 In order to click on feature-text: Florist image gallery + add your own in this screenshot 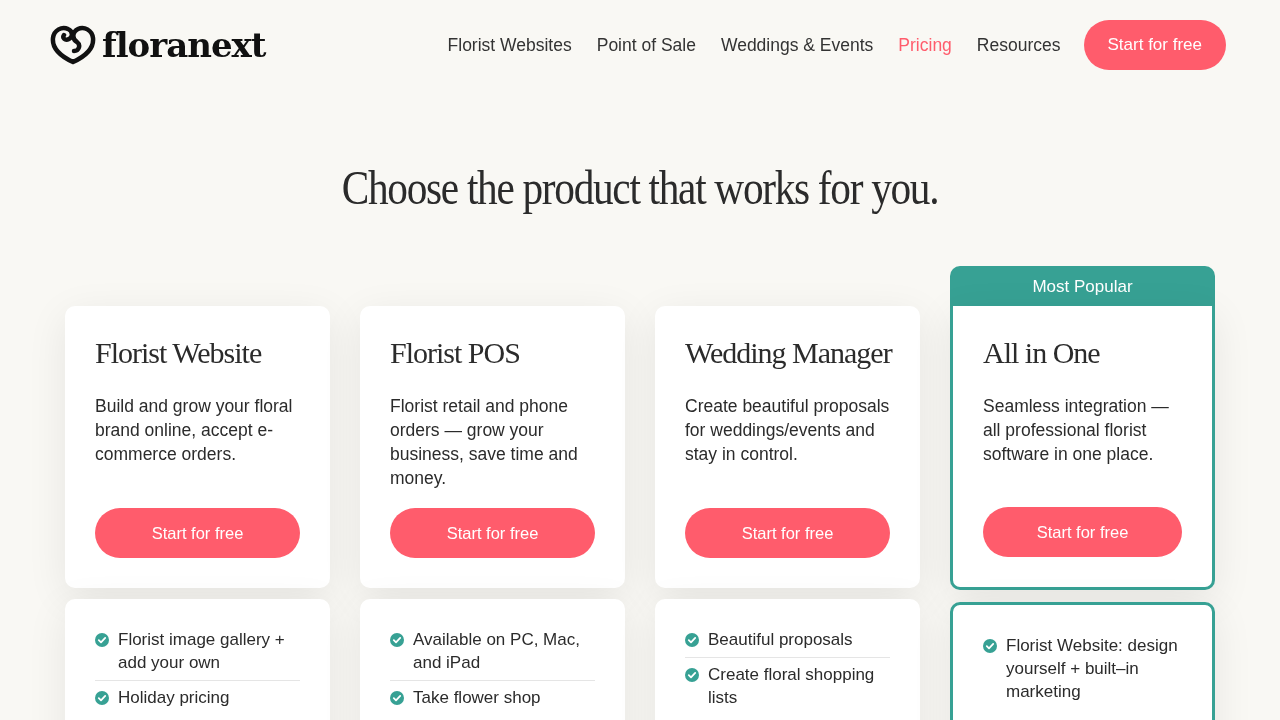, I will do `click(202, 651)`.